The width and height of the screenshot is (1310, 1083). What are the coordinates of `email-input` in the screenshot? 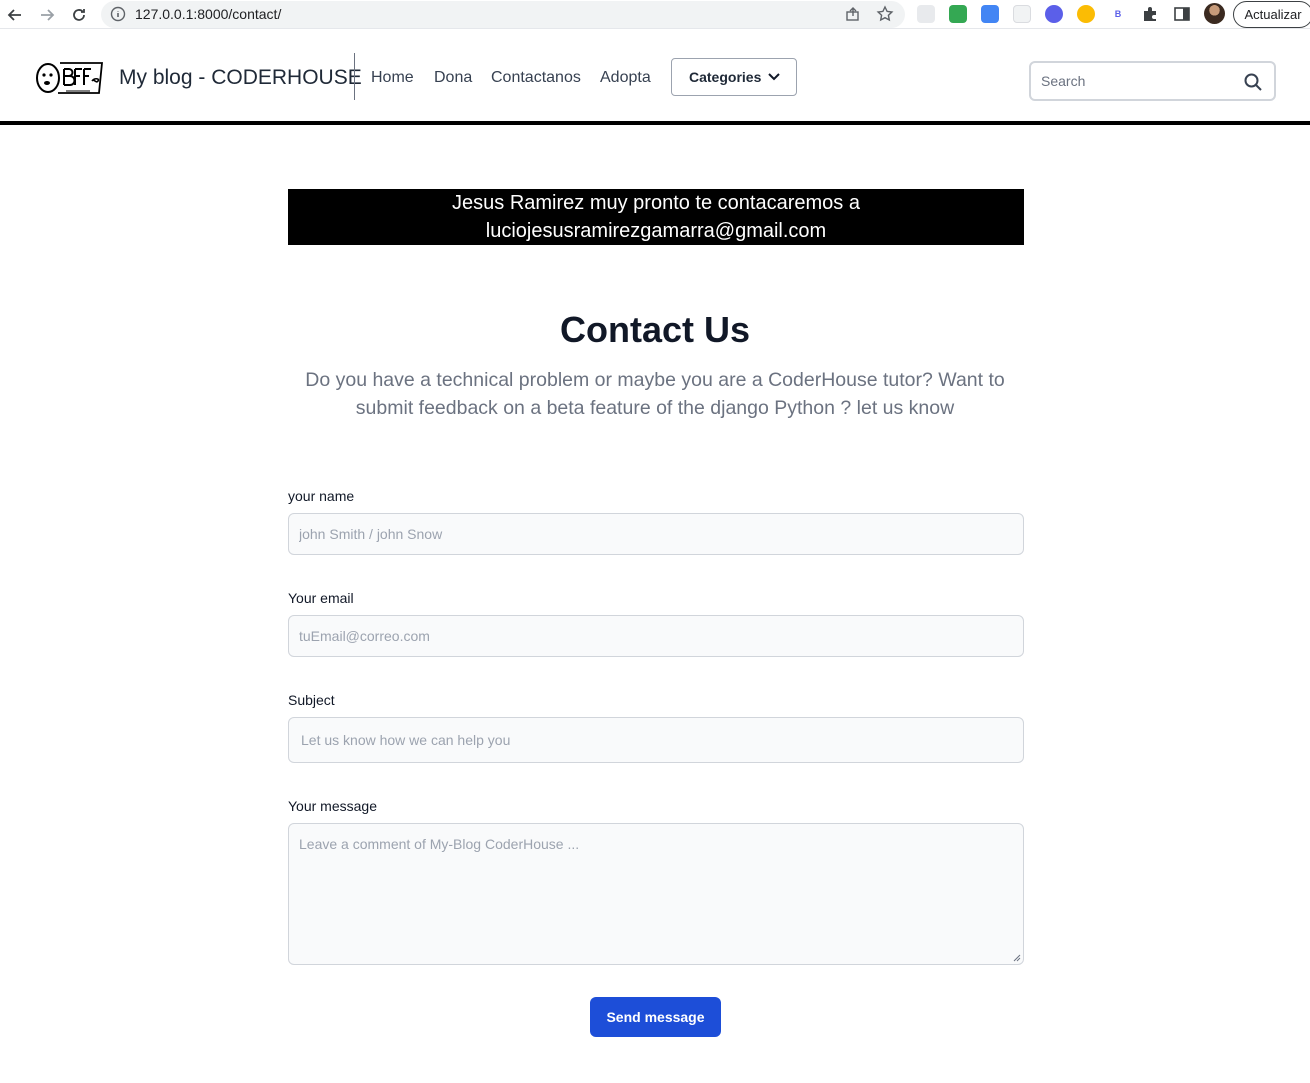 It's located at (649, 636).